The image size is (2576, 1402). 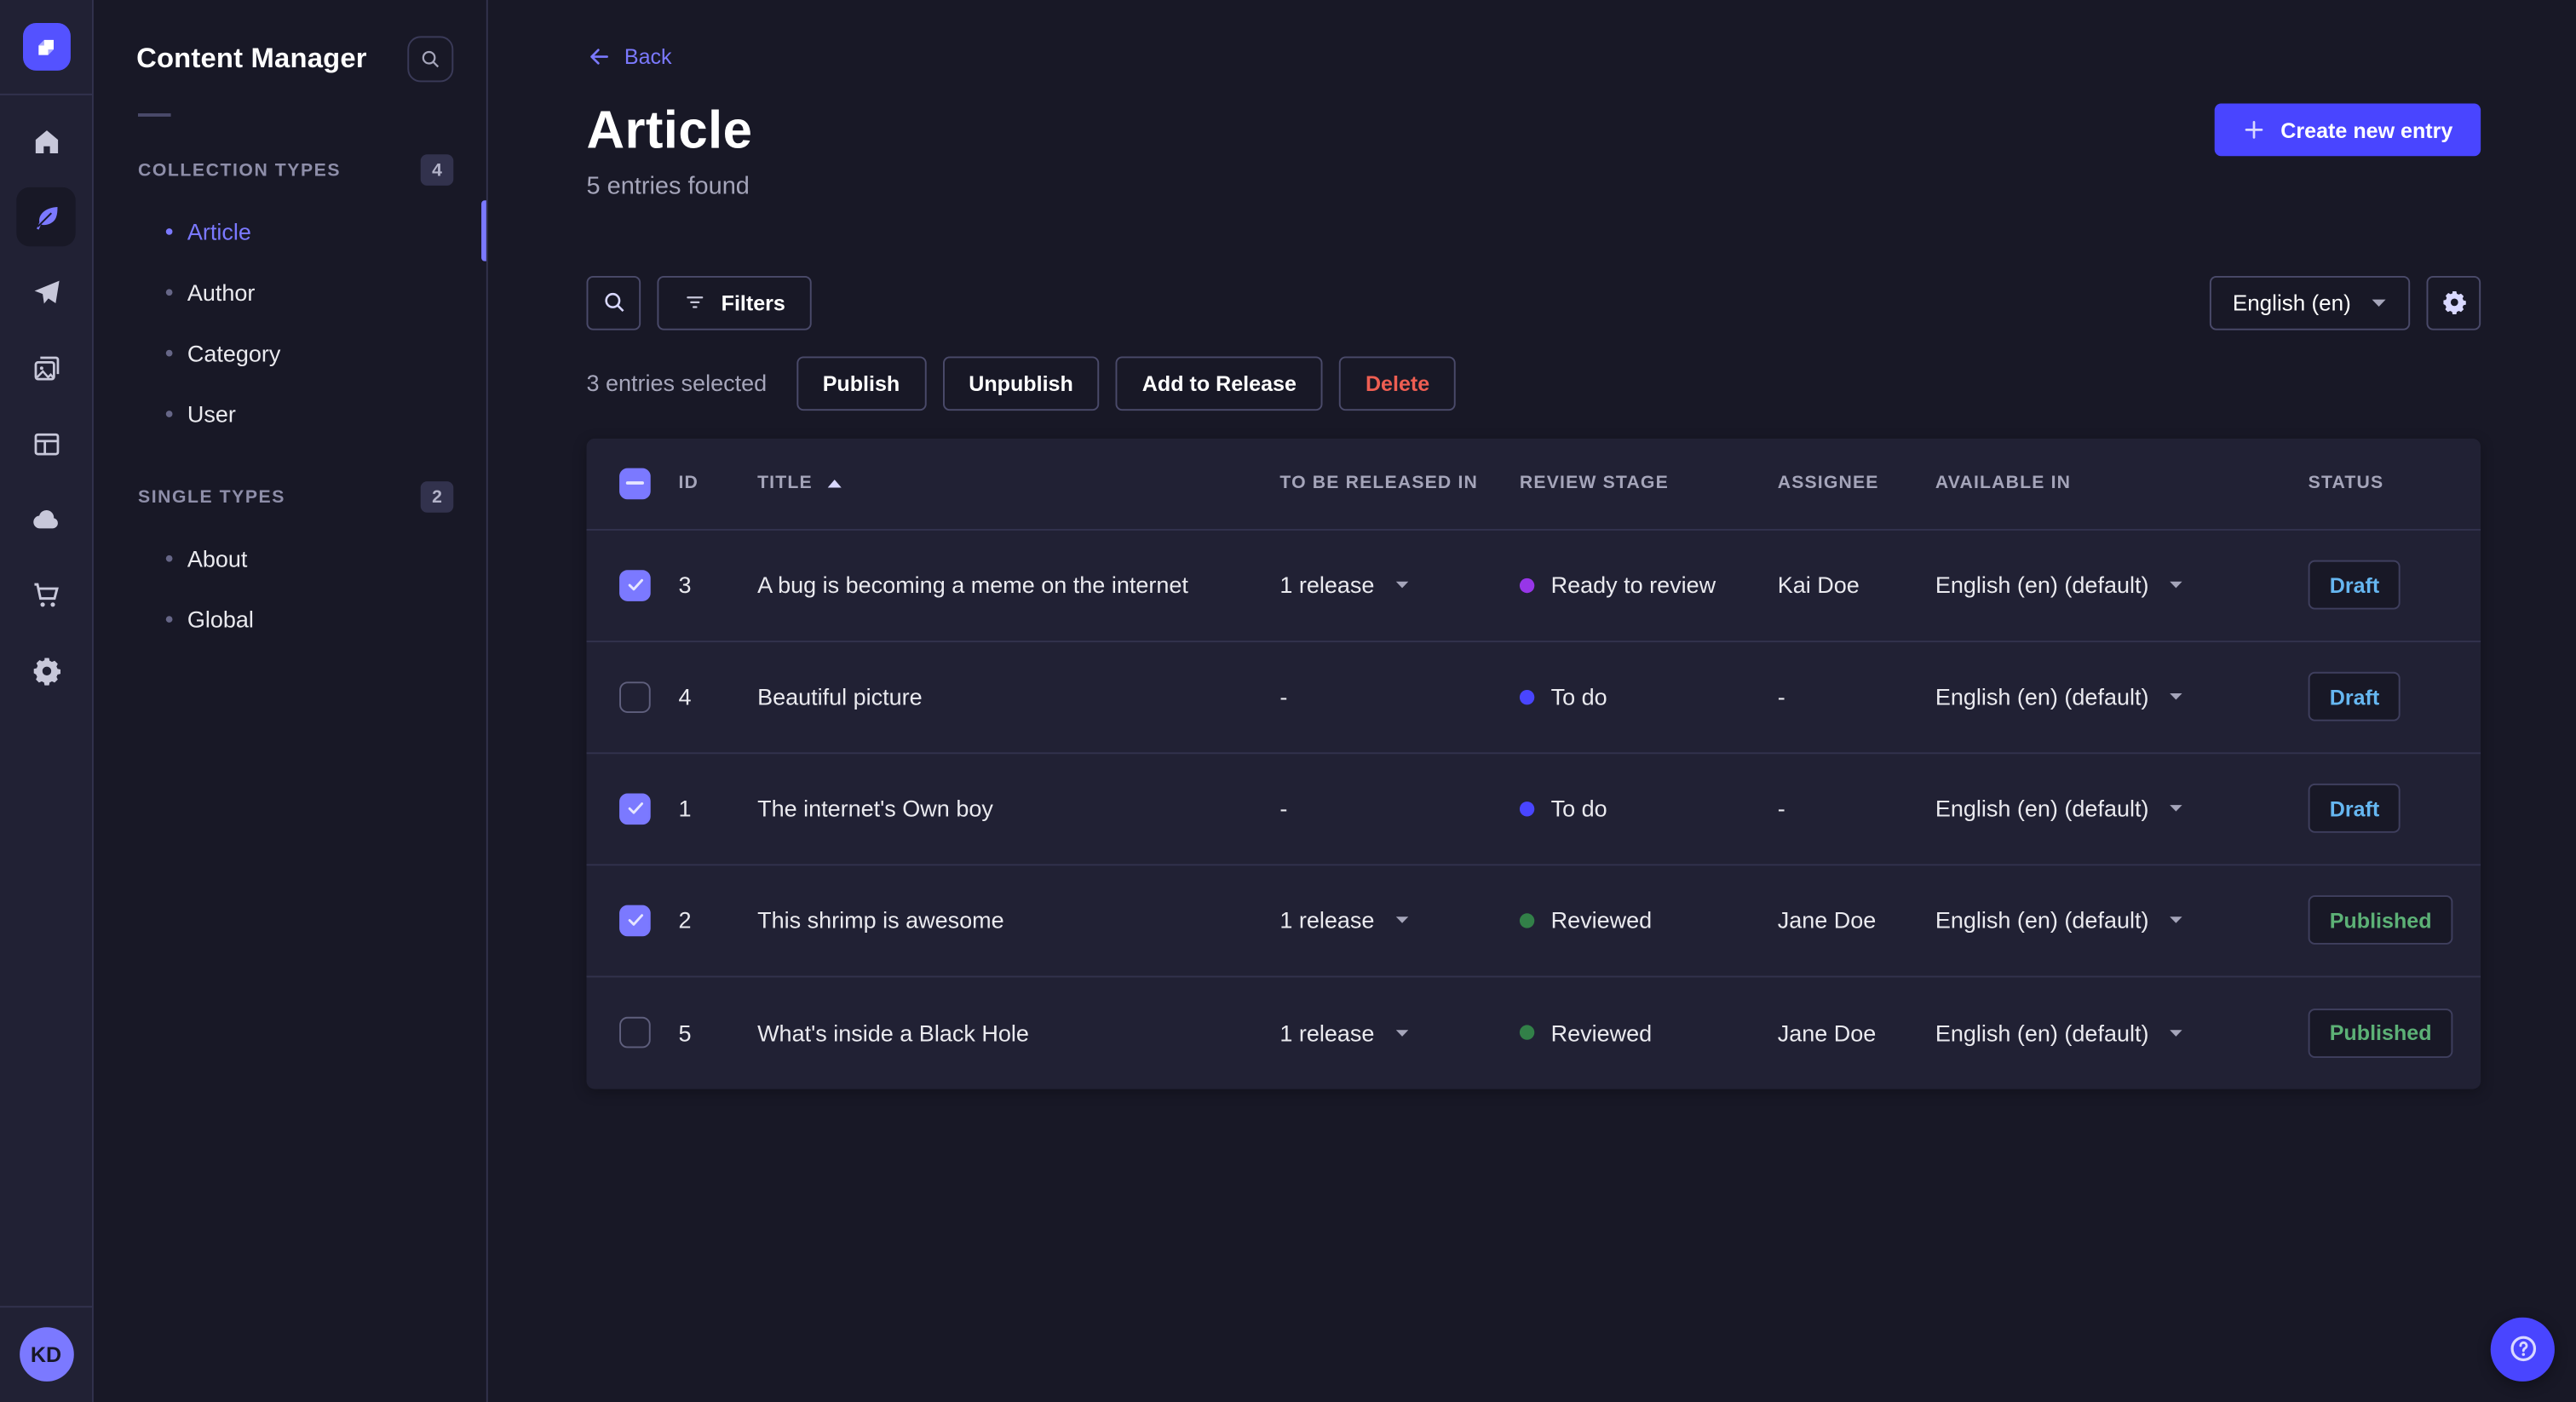 I want to click on cell-id: 3, so click(x=685, y=585).